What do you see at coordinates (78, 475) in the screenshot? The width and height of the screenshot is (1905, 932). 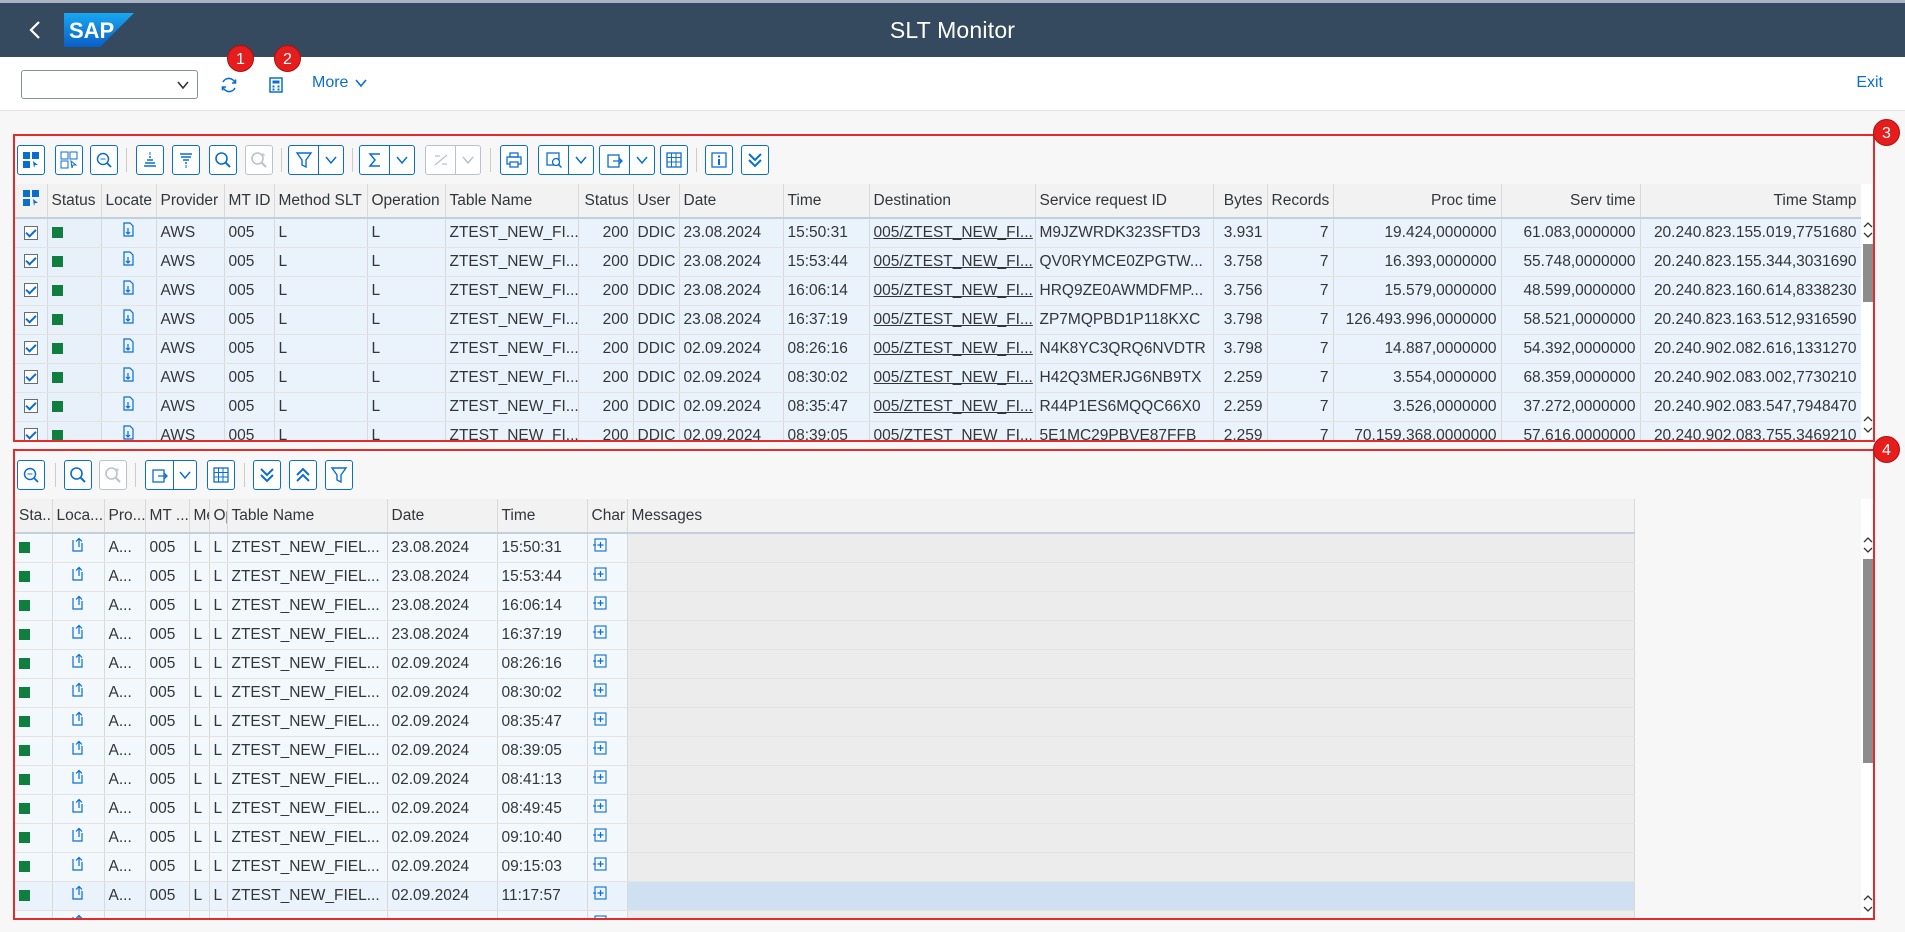 I see `lower-find-button` at bounding box center [78, 475].